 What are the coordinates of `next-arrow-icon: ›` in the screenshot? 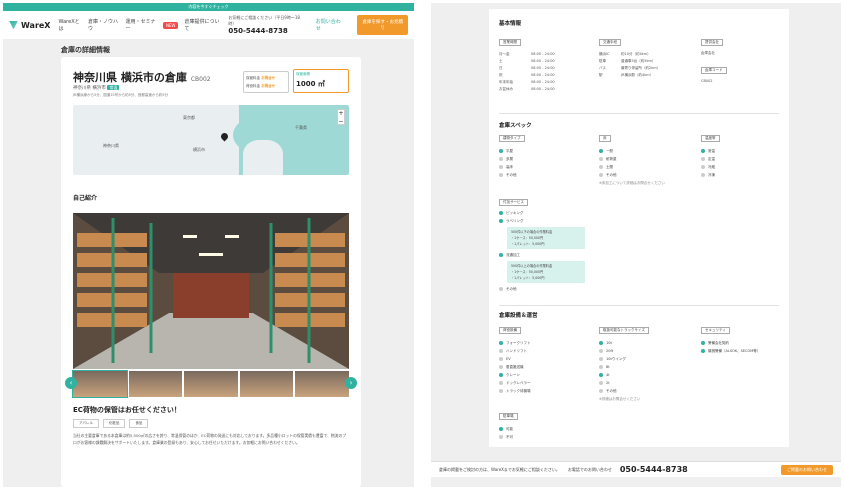 It's located at (351, 383).